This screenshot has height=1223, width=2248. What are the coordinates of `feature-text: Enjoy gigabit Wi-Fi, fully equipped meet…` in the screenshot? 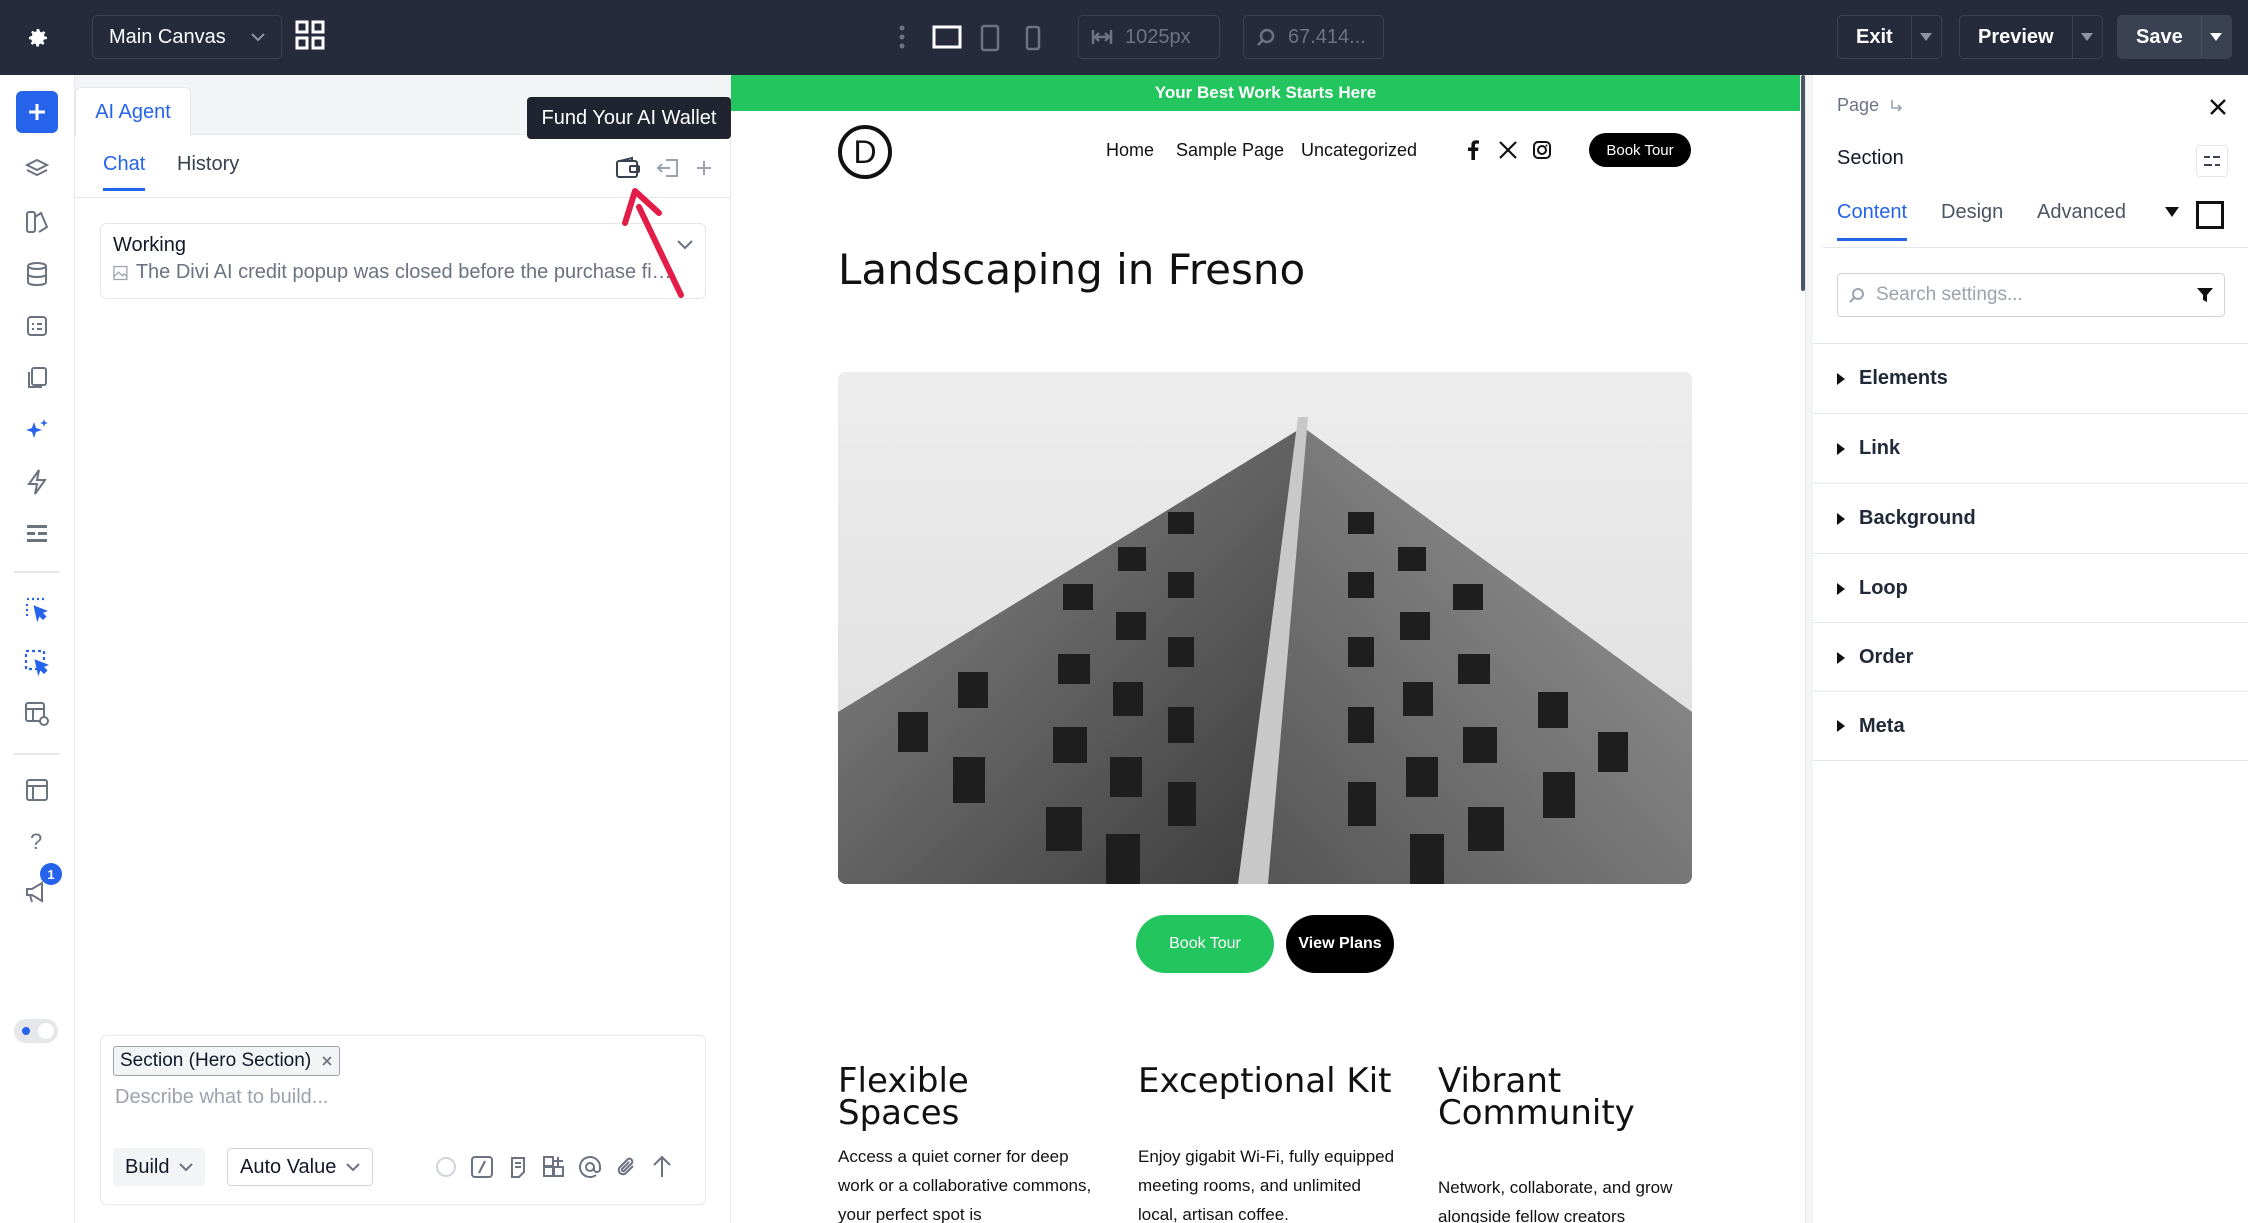 It's located at (1268, 1182).